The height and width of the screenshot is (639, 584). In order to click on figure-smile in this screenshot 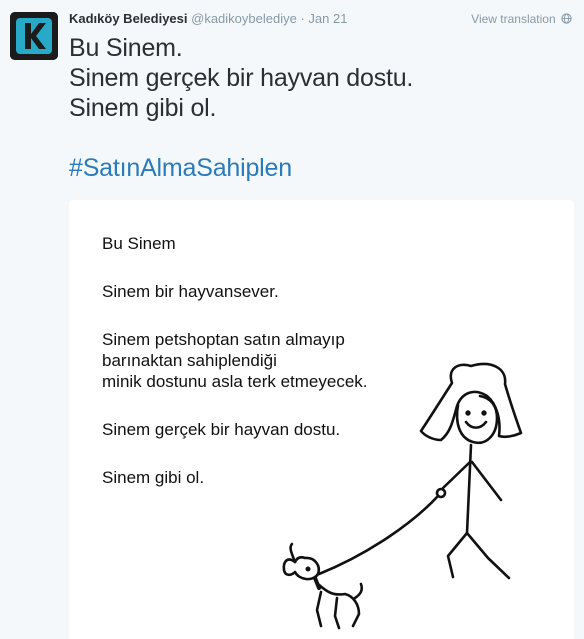, I will do `click(476, 424)`.